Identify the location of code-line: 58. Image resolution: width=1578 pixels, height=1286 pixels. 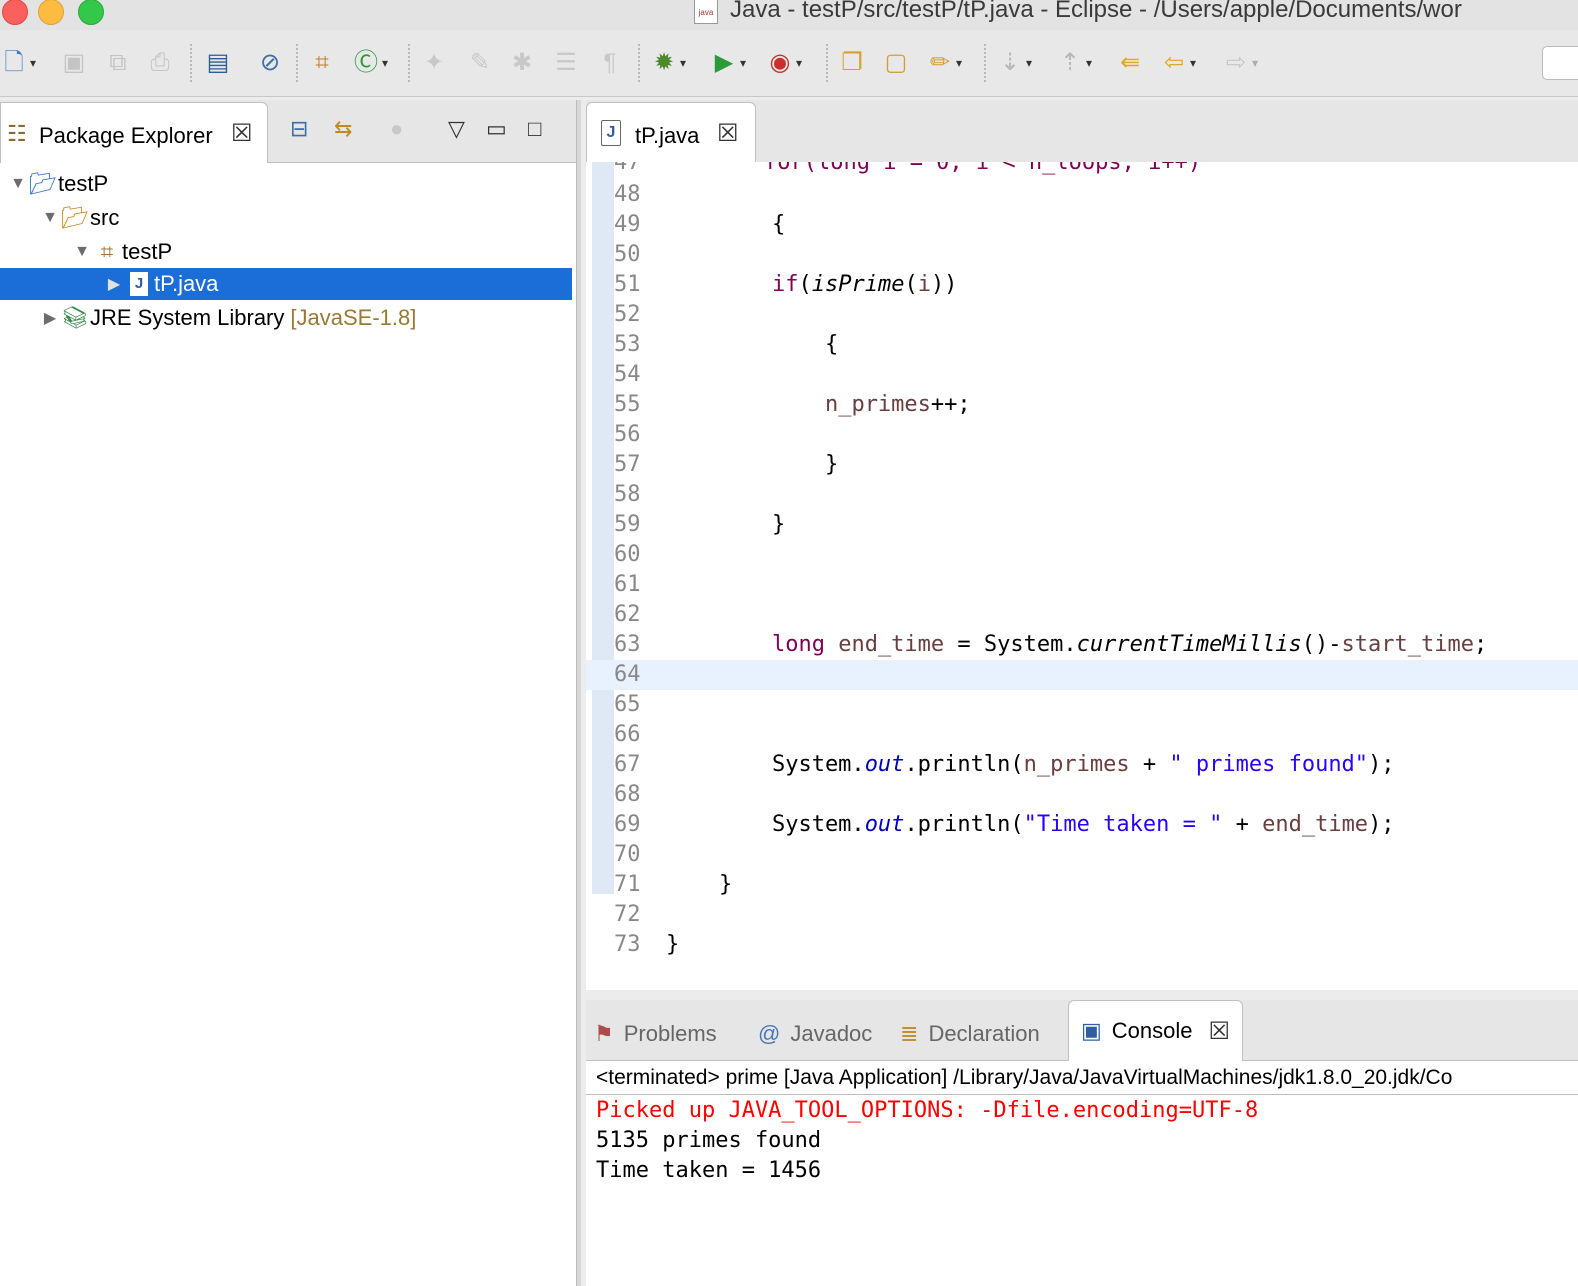
(1082, 495).